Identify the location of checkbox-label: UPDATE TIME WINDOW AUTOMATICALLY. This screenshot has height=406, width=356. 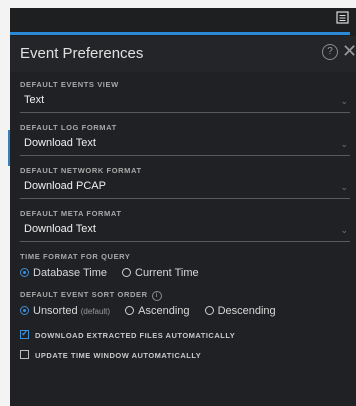
(118, 355).